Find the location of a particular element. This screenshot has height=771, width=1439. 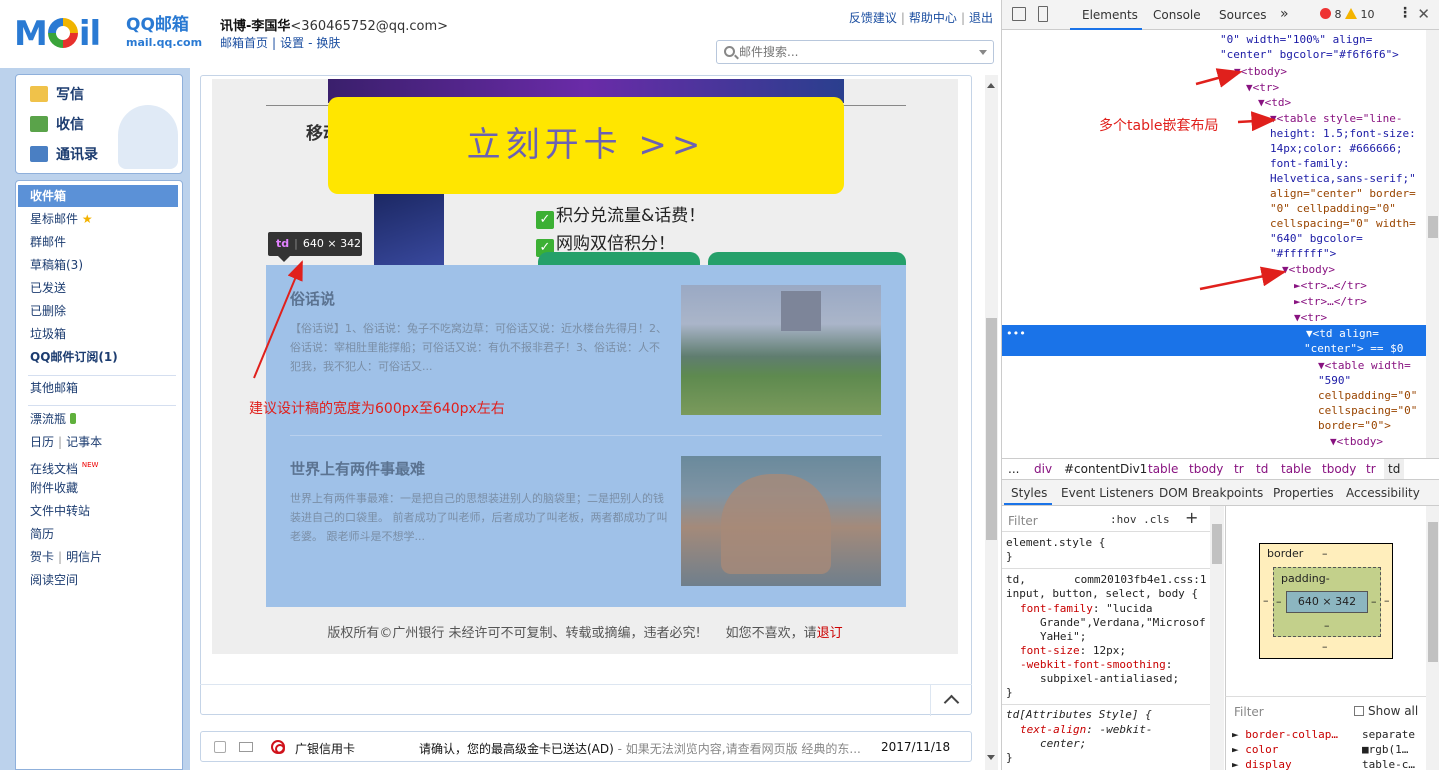

home-link: 邮箱首页 is located at coordinates (244, 43).